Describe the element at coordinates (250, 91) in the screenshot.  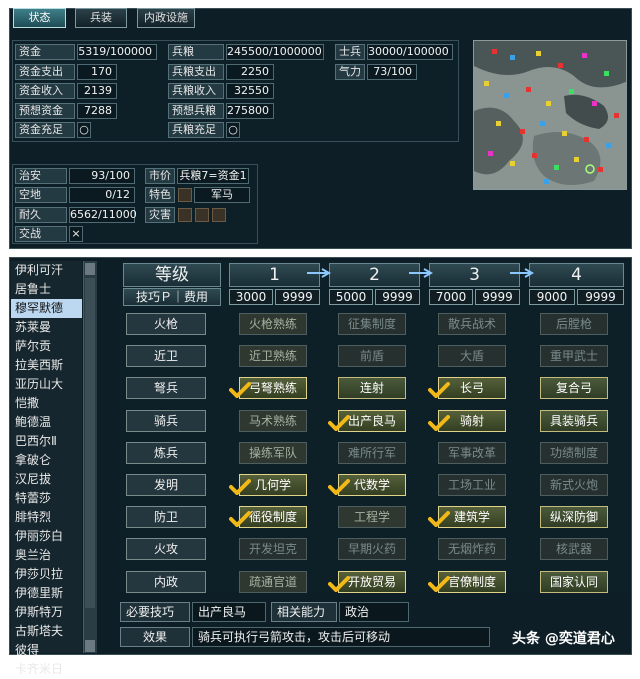
I see `food-in-value: 32550` at that location.